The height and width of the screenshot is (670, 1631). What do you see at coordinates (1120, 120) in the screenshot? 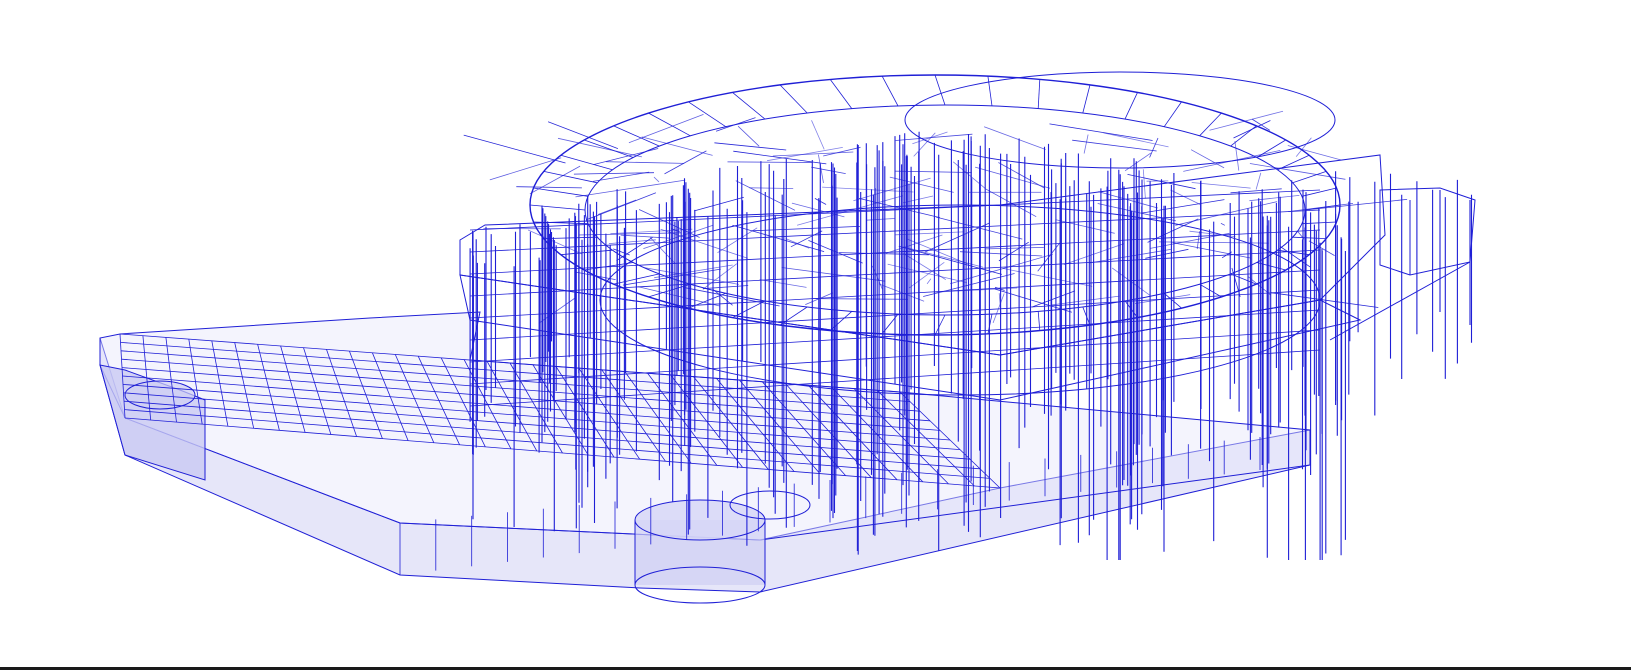
I see `roof-crown-ring` at bounding box center [1120, 120].